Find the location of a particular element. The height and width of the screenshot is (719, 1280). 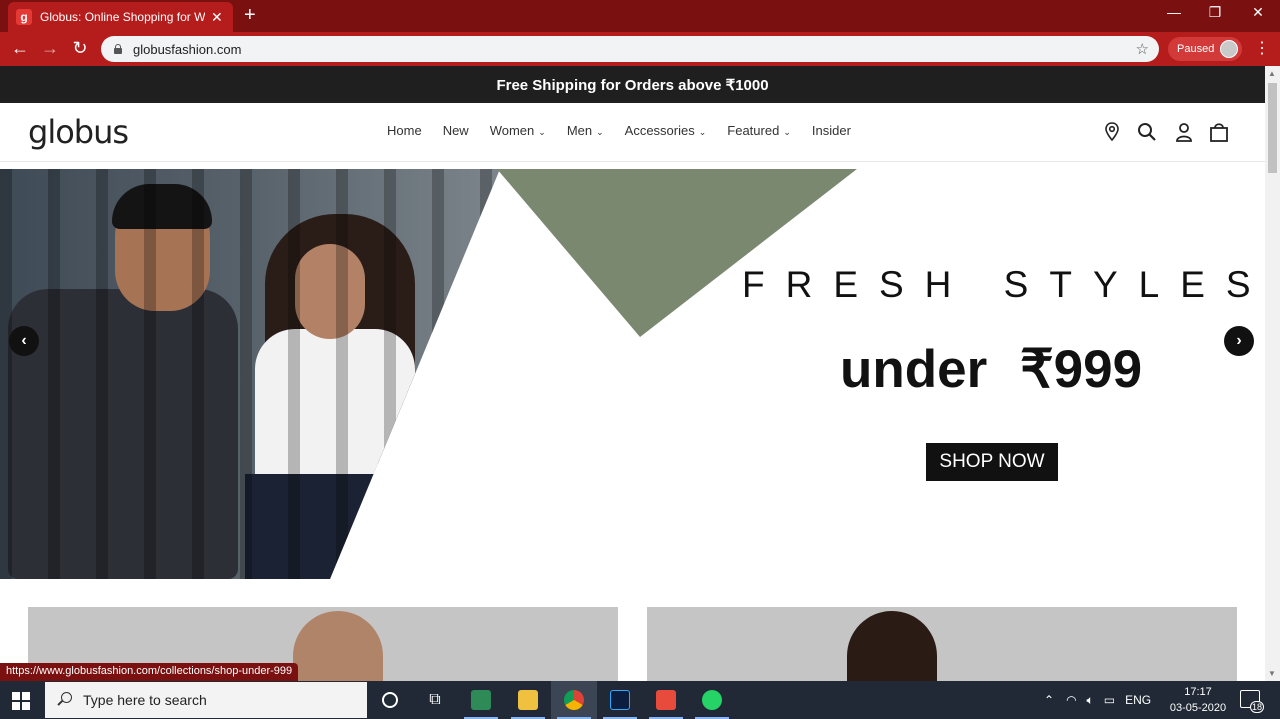

tab-title: Globus: Online Shopping for Women is located at coordinates (122, 17).